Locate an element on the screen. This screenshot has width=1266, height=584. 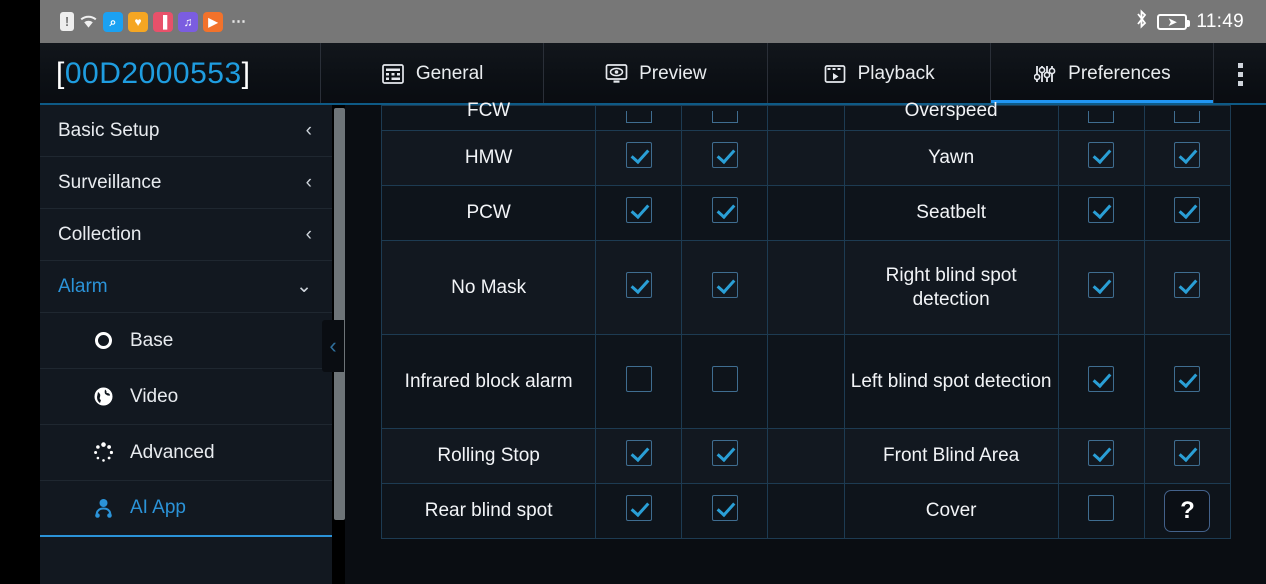
grid-icon is located at coordinates (393, 74).